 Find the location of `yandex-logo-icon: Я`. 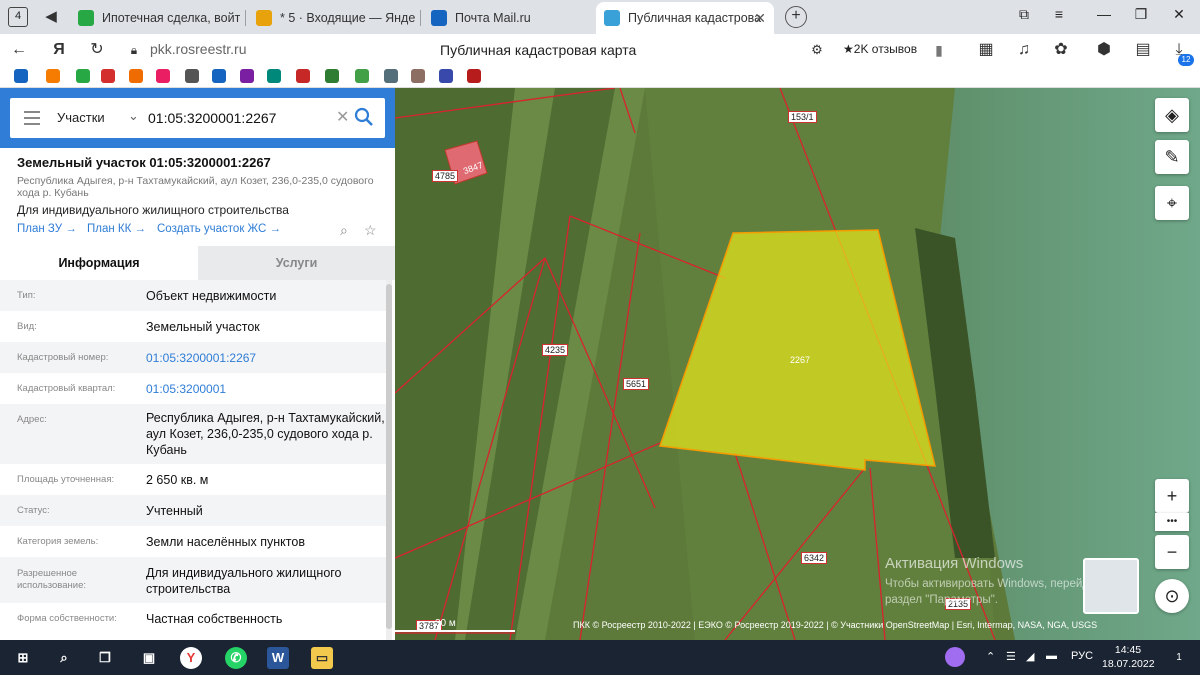

yandex-logo-icon: Я is located at coordinates (59, 50).